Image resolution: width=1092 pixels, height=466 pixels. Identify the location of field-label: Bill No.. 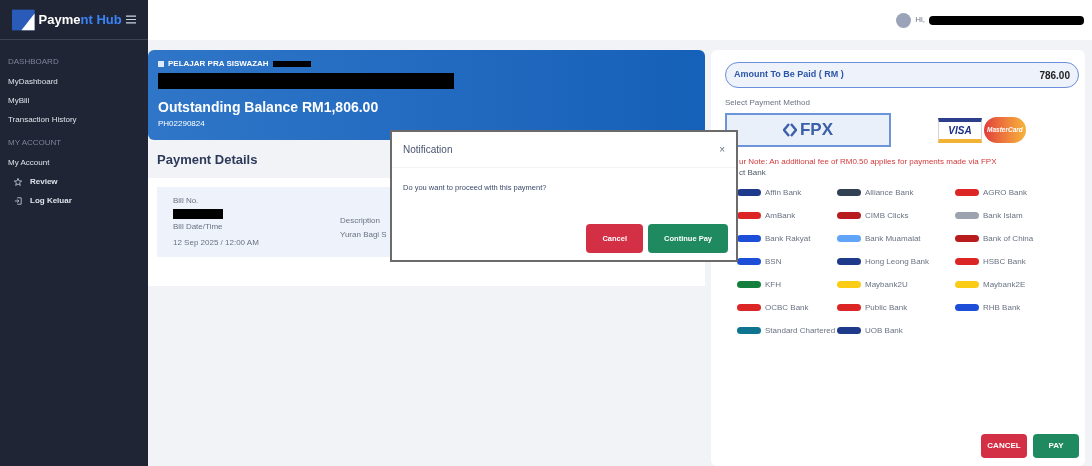
(186, 200).